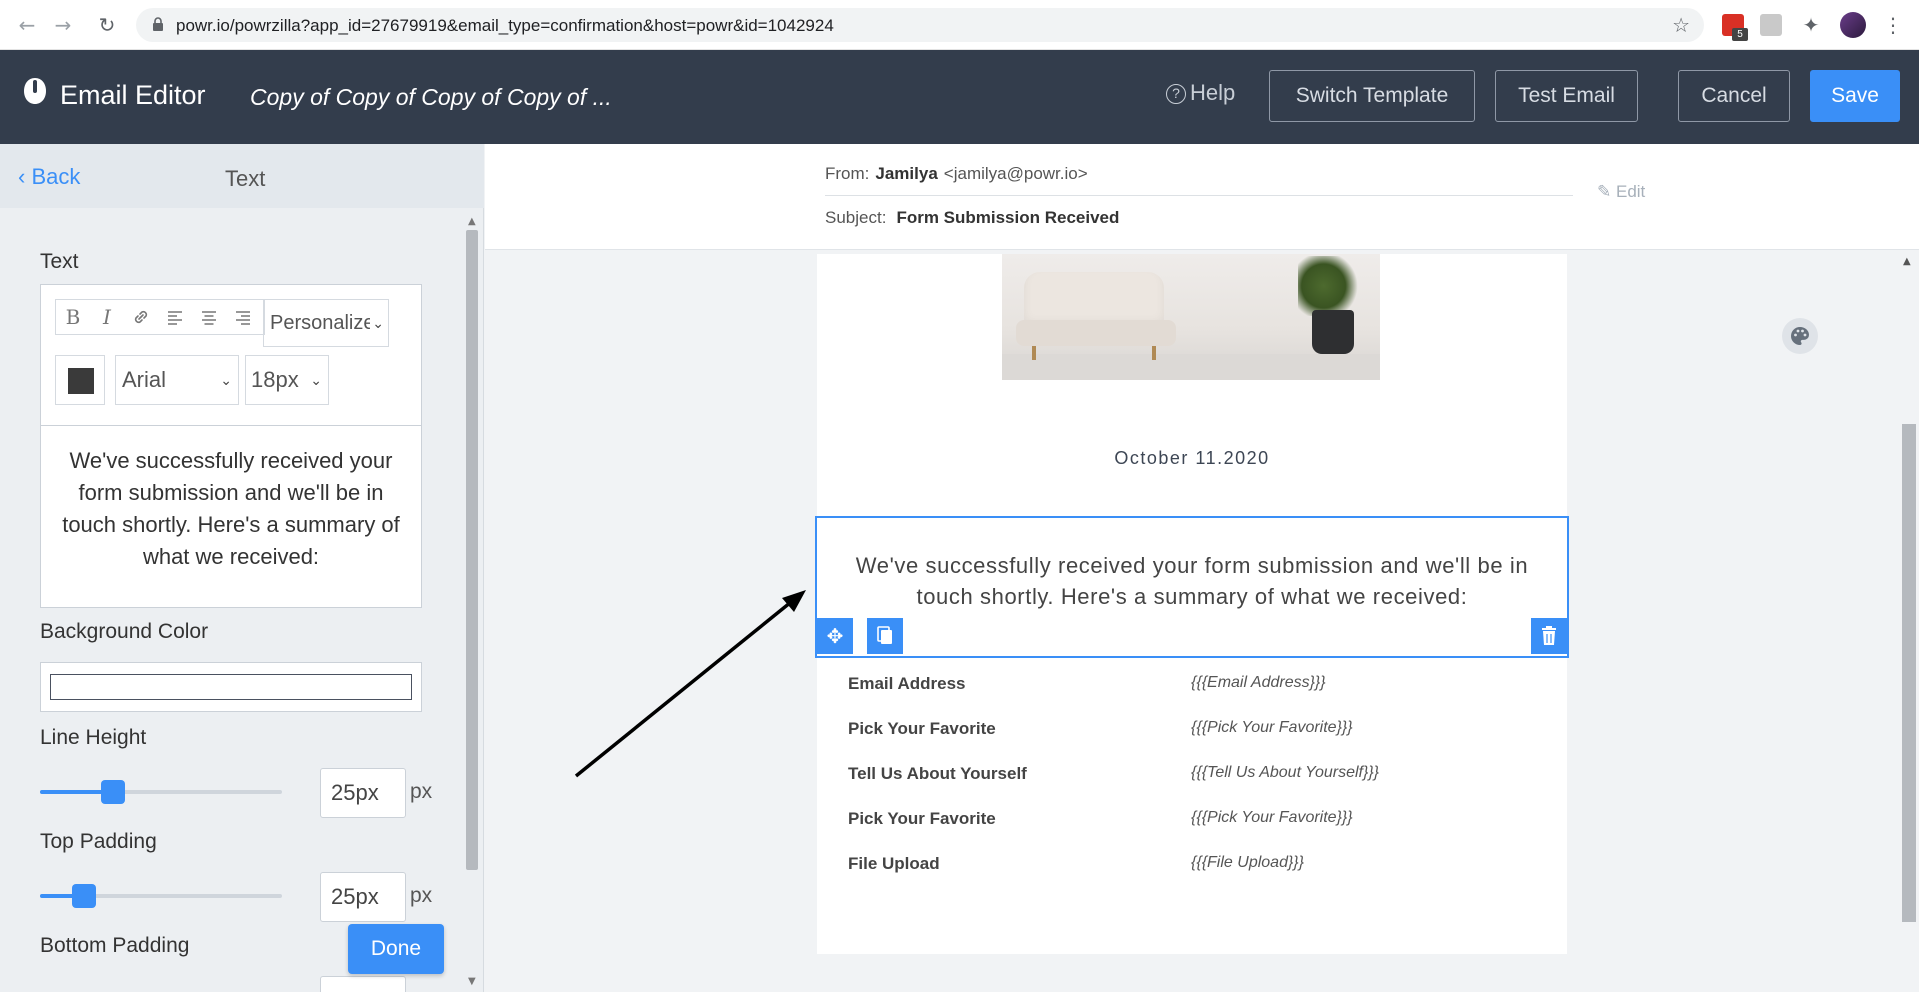  I want to click on canvas-scrollbar, so click(1909, 673).